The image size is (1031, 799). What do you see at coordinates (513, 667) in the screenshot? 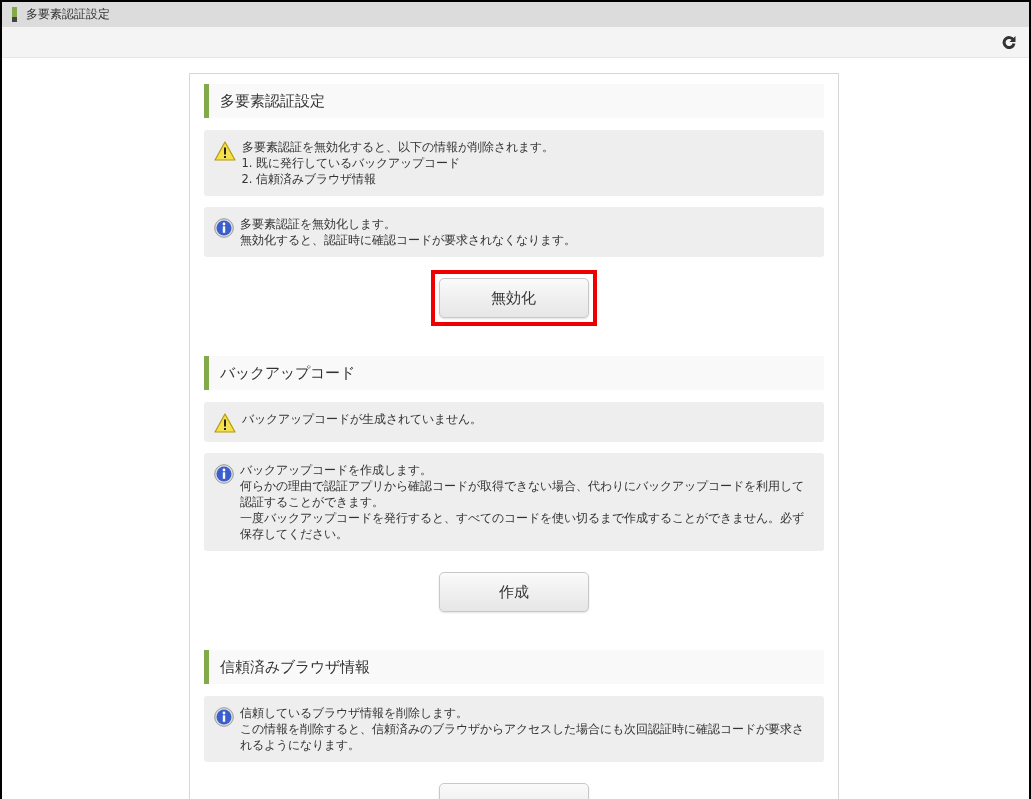
I see `section-heading: 信頼済みブラウザ情報` at bounding box center [513, 667].